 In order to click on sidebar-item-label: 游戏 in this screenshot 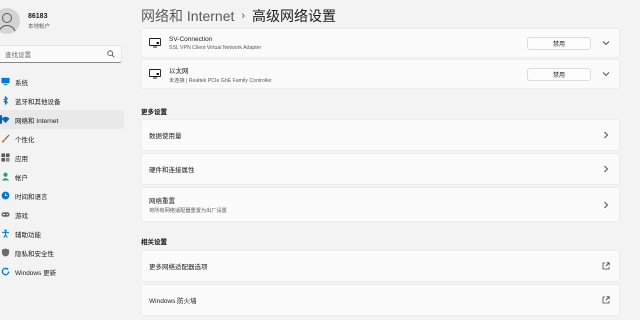, I will do `click(21, 216)`.